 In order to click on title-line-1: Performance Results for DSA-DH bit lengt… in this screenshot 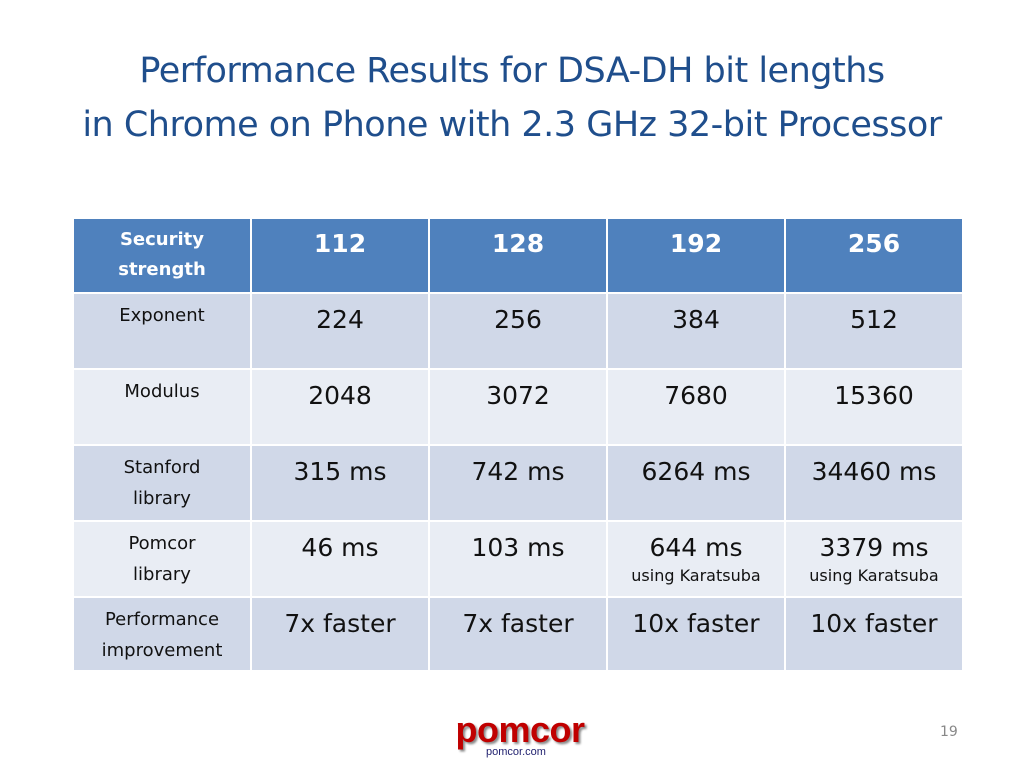, I will do `click(512, 71)`.